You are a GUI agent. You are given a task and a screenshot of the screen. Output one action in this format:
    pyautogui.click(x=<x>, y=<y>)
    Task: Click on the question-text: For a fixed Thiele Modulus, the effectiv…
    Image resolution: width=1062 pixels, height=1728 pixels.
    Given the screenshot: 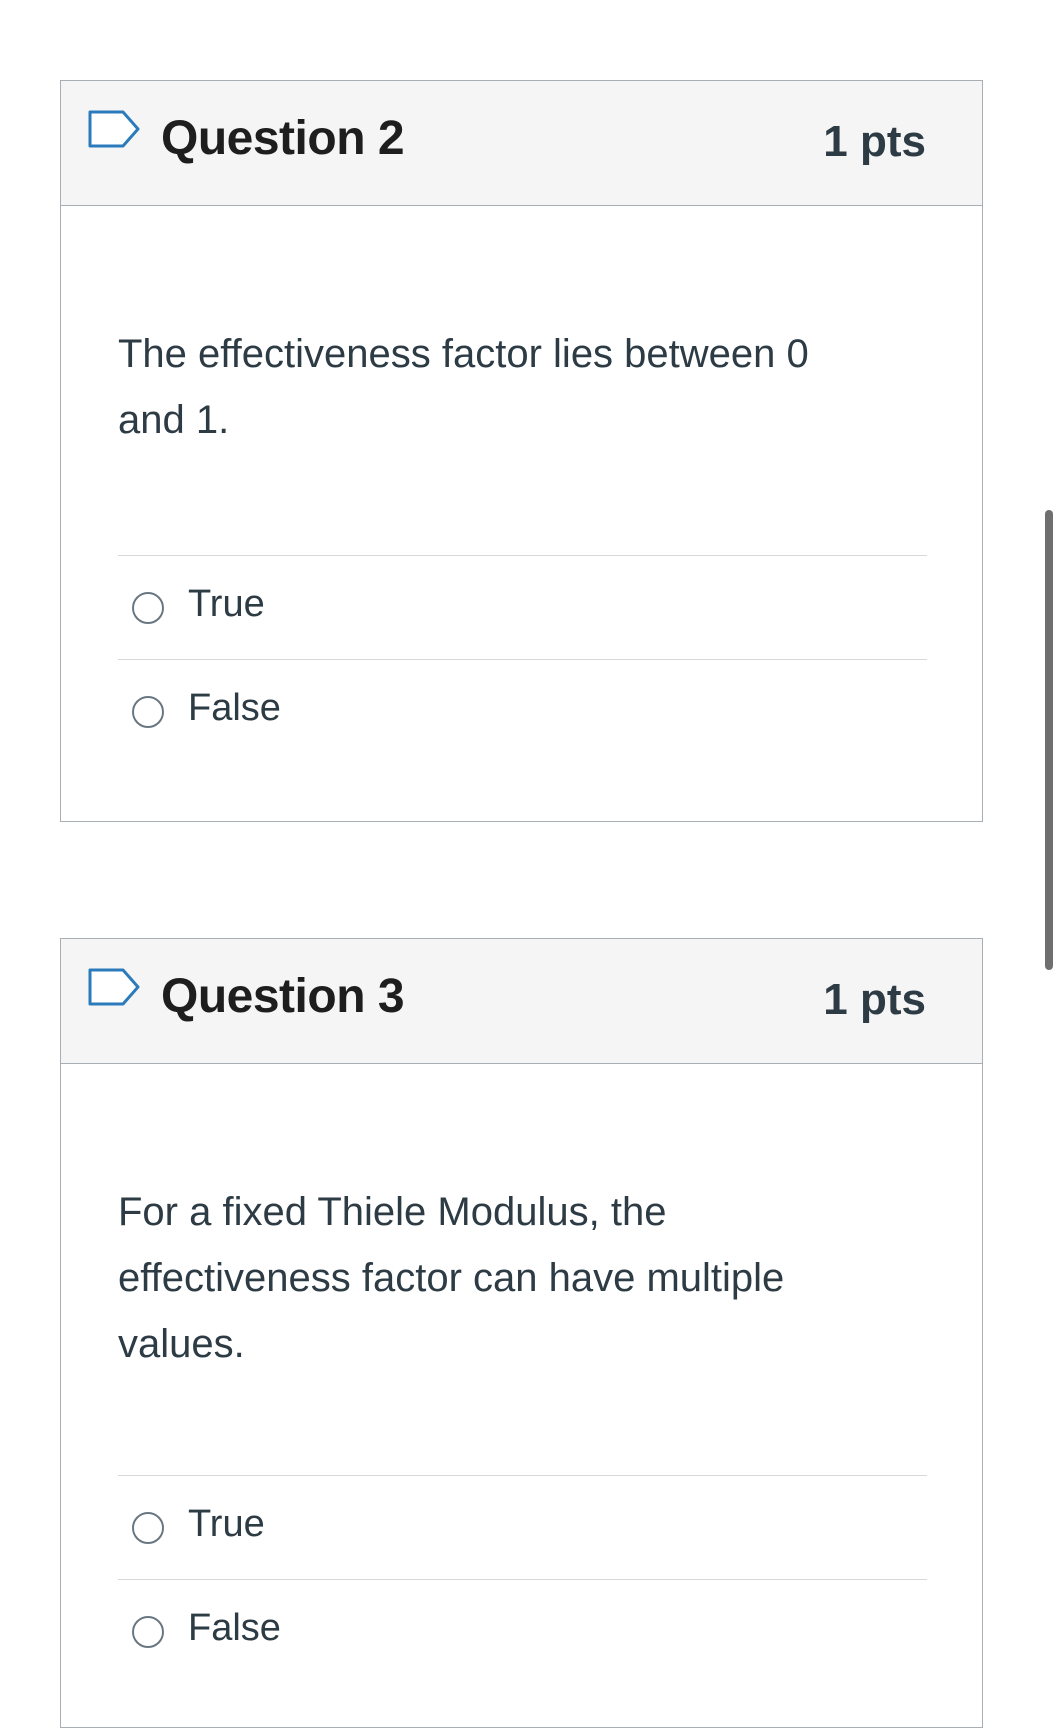 What is the action you would take?
    pyautogui.click(x=451, y=1278)
    